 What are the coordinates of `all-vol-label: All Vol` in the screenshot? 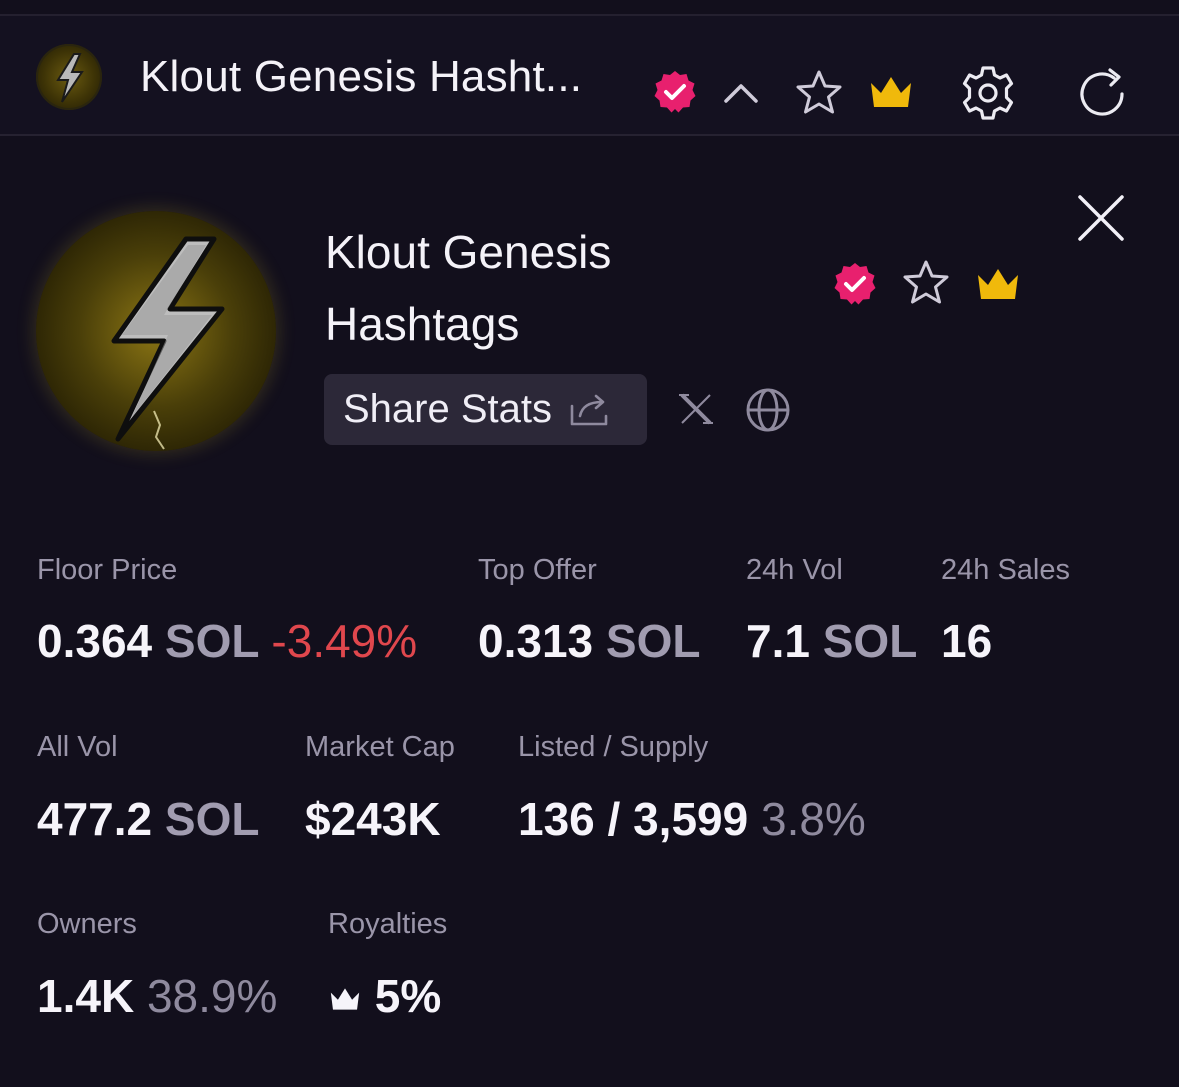 It's located at (77, 747).